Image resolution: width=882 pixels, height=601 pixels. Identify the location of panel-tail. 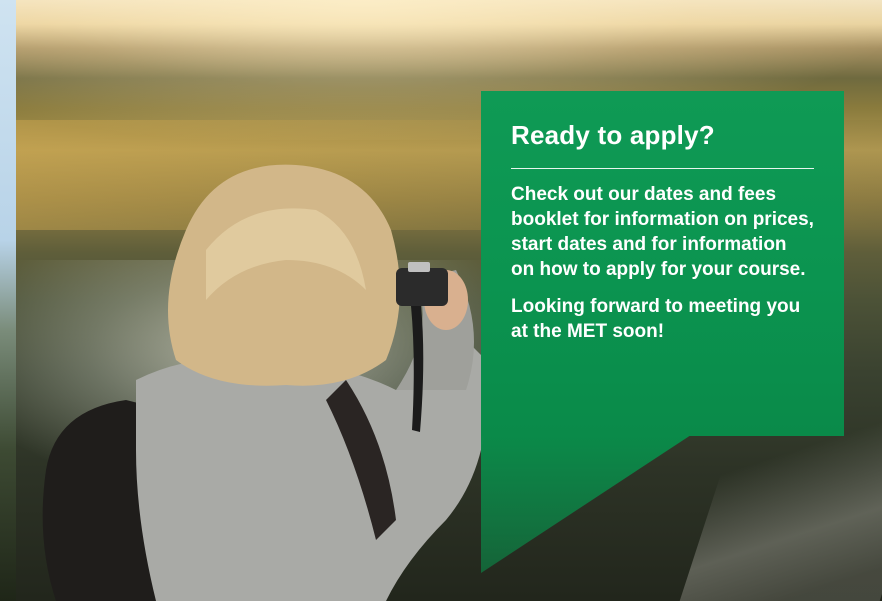
(586, 504).